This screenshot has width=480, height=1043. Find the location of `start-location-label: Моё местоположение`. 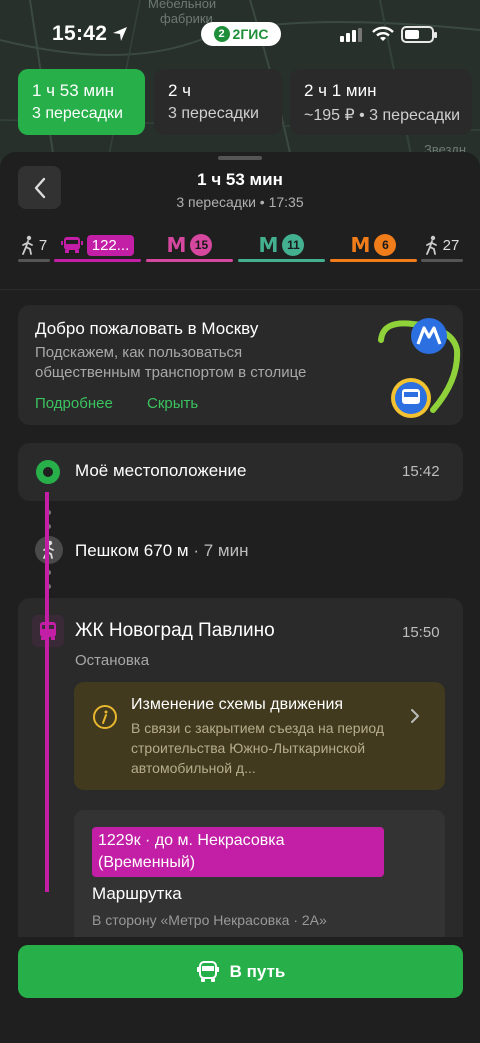

start-location-label: Моё местоположение is located at coordinates (161, 470).